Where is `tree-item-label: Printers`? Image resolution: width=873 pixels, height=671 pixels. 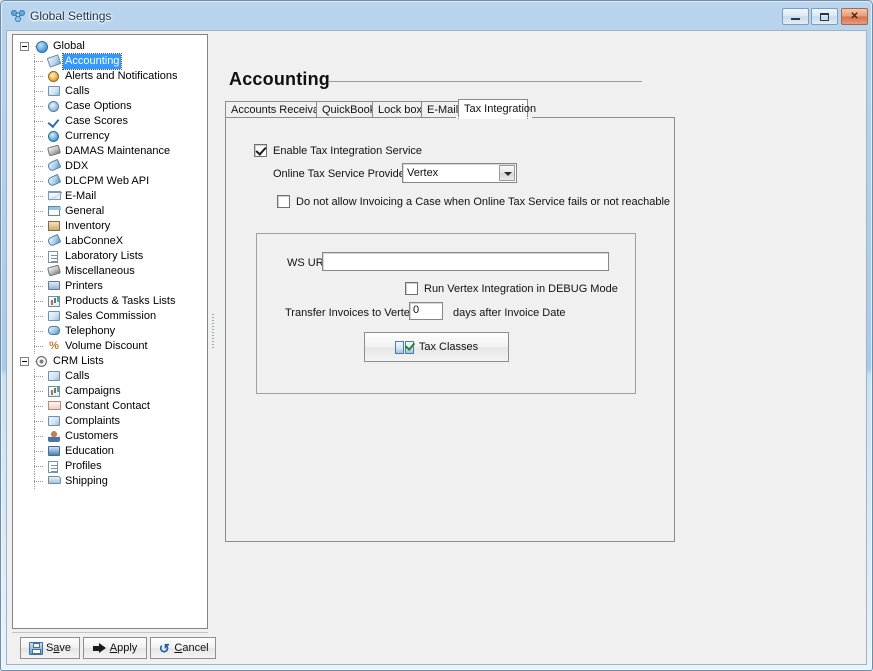 tree-item-label: Printers is located at coordinates (84, 286).